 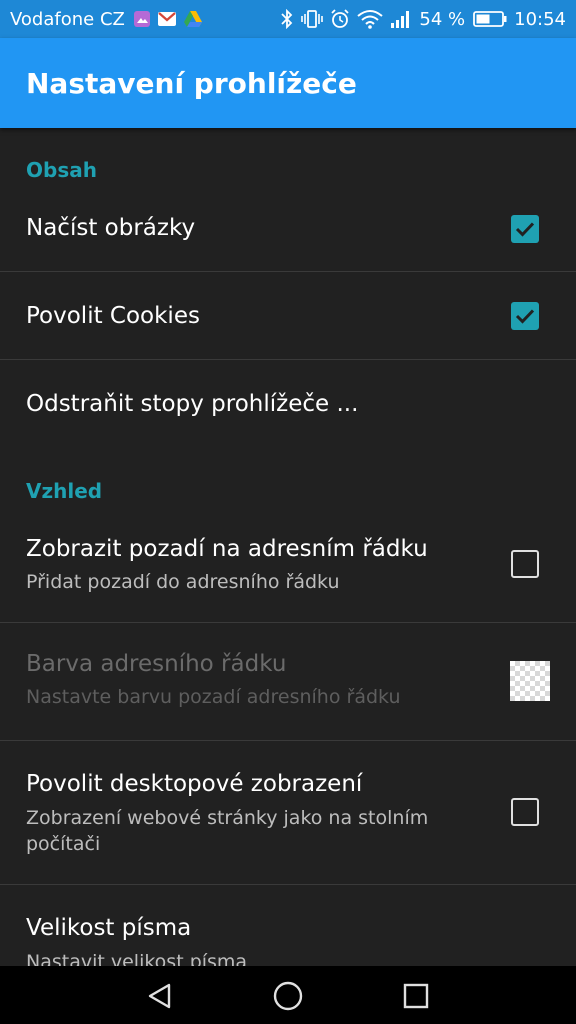 I want to click on app-bar: Nastavení prohlížeče, so click(x=288, y=83).